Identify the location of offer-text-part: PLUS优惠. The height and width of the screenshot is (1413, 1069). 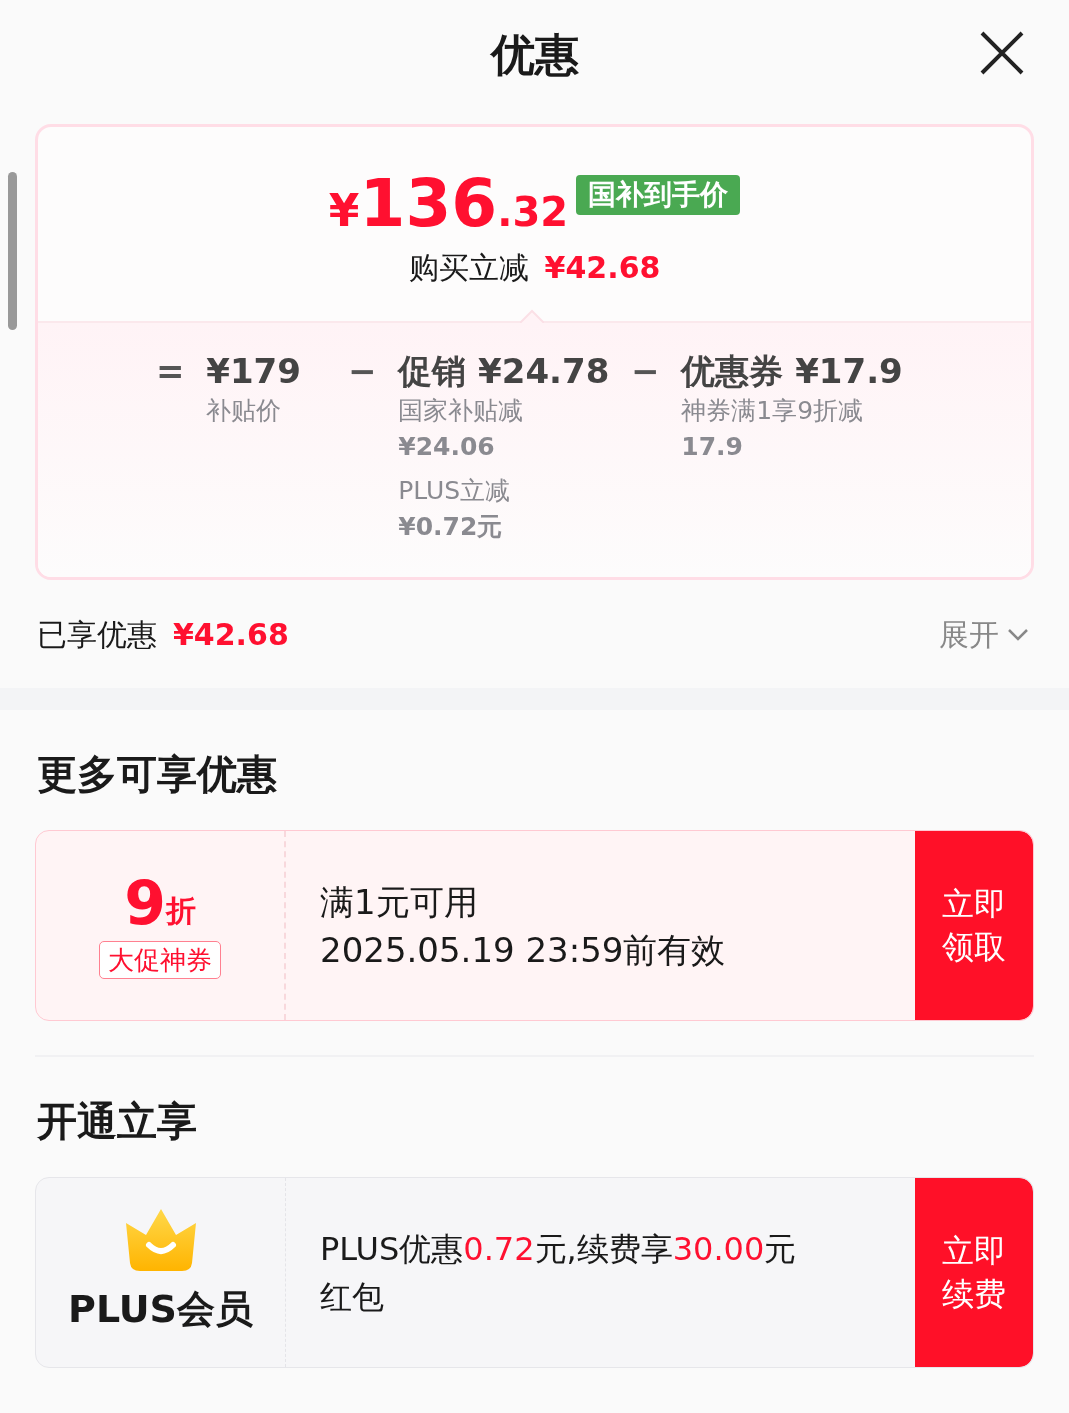
(392, 1248).